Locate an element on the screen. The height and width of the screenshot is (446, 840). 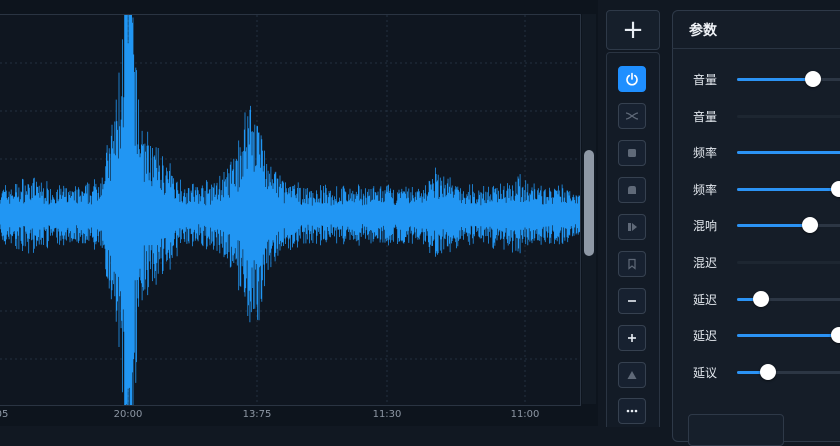
bookmark-icon is located at coordinates (632, 264).